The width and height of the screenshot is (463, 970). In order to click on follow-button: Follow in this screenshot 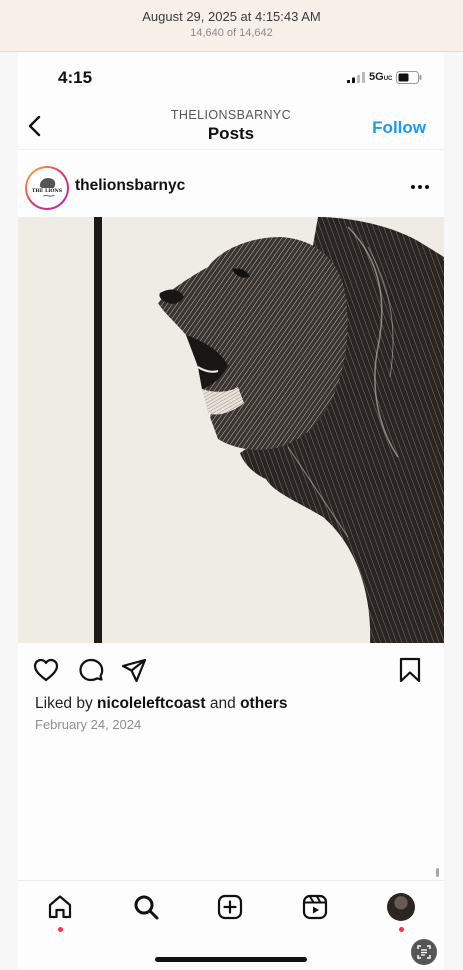, I will do `click(399, 128)`.